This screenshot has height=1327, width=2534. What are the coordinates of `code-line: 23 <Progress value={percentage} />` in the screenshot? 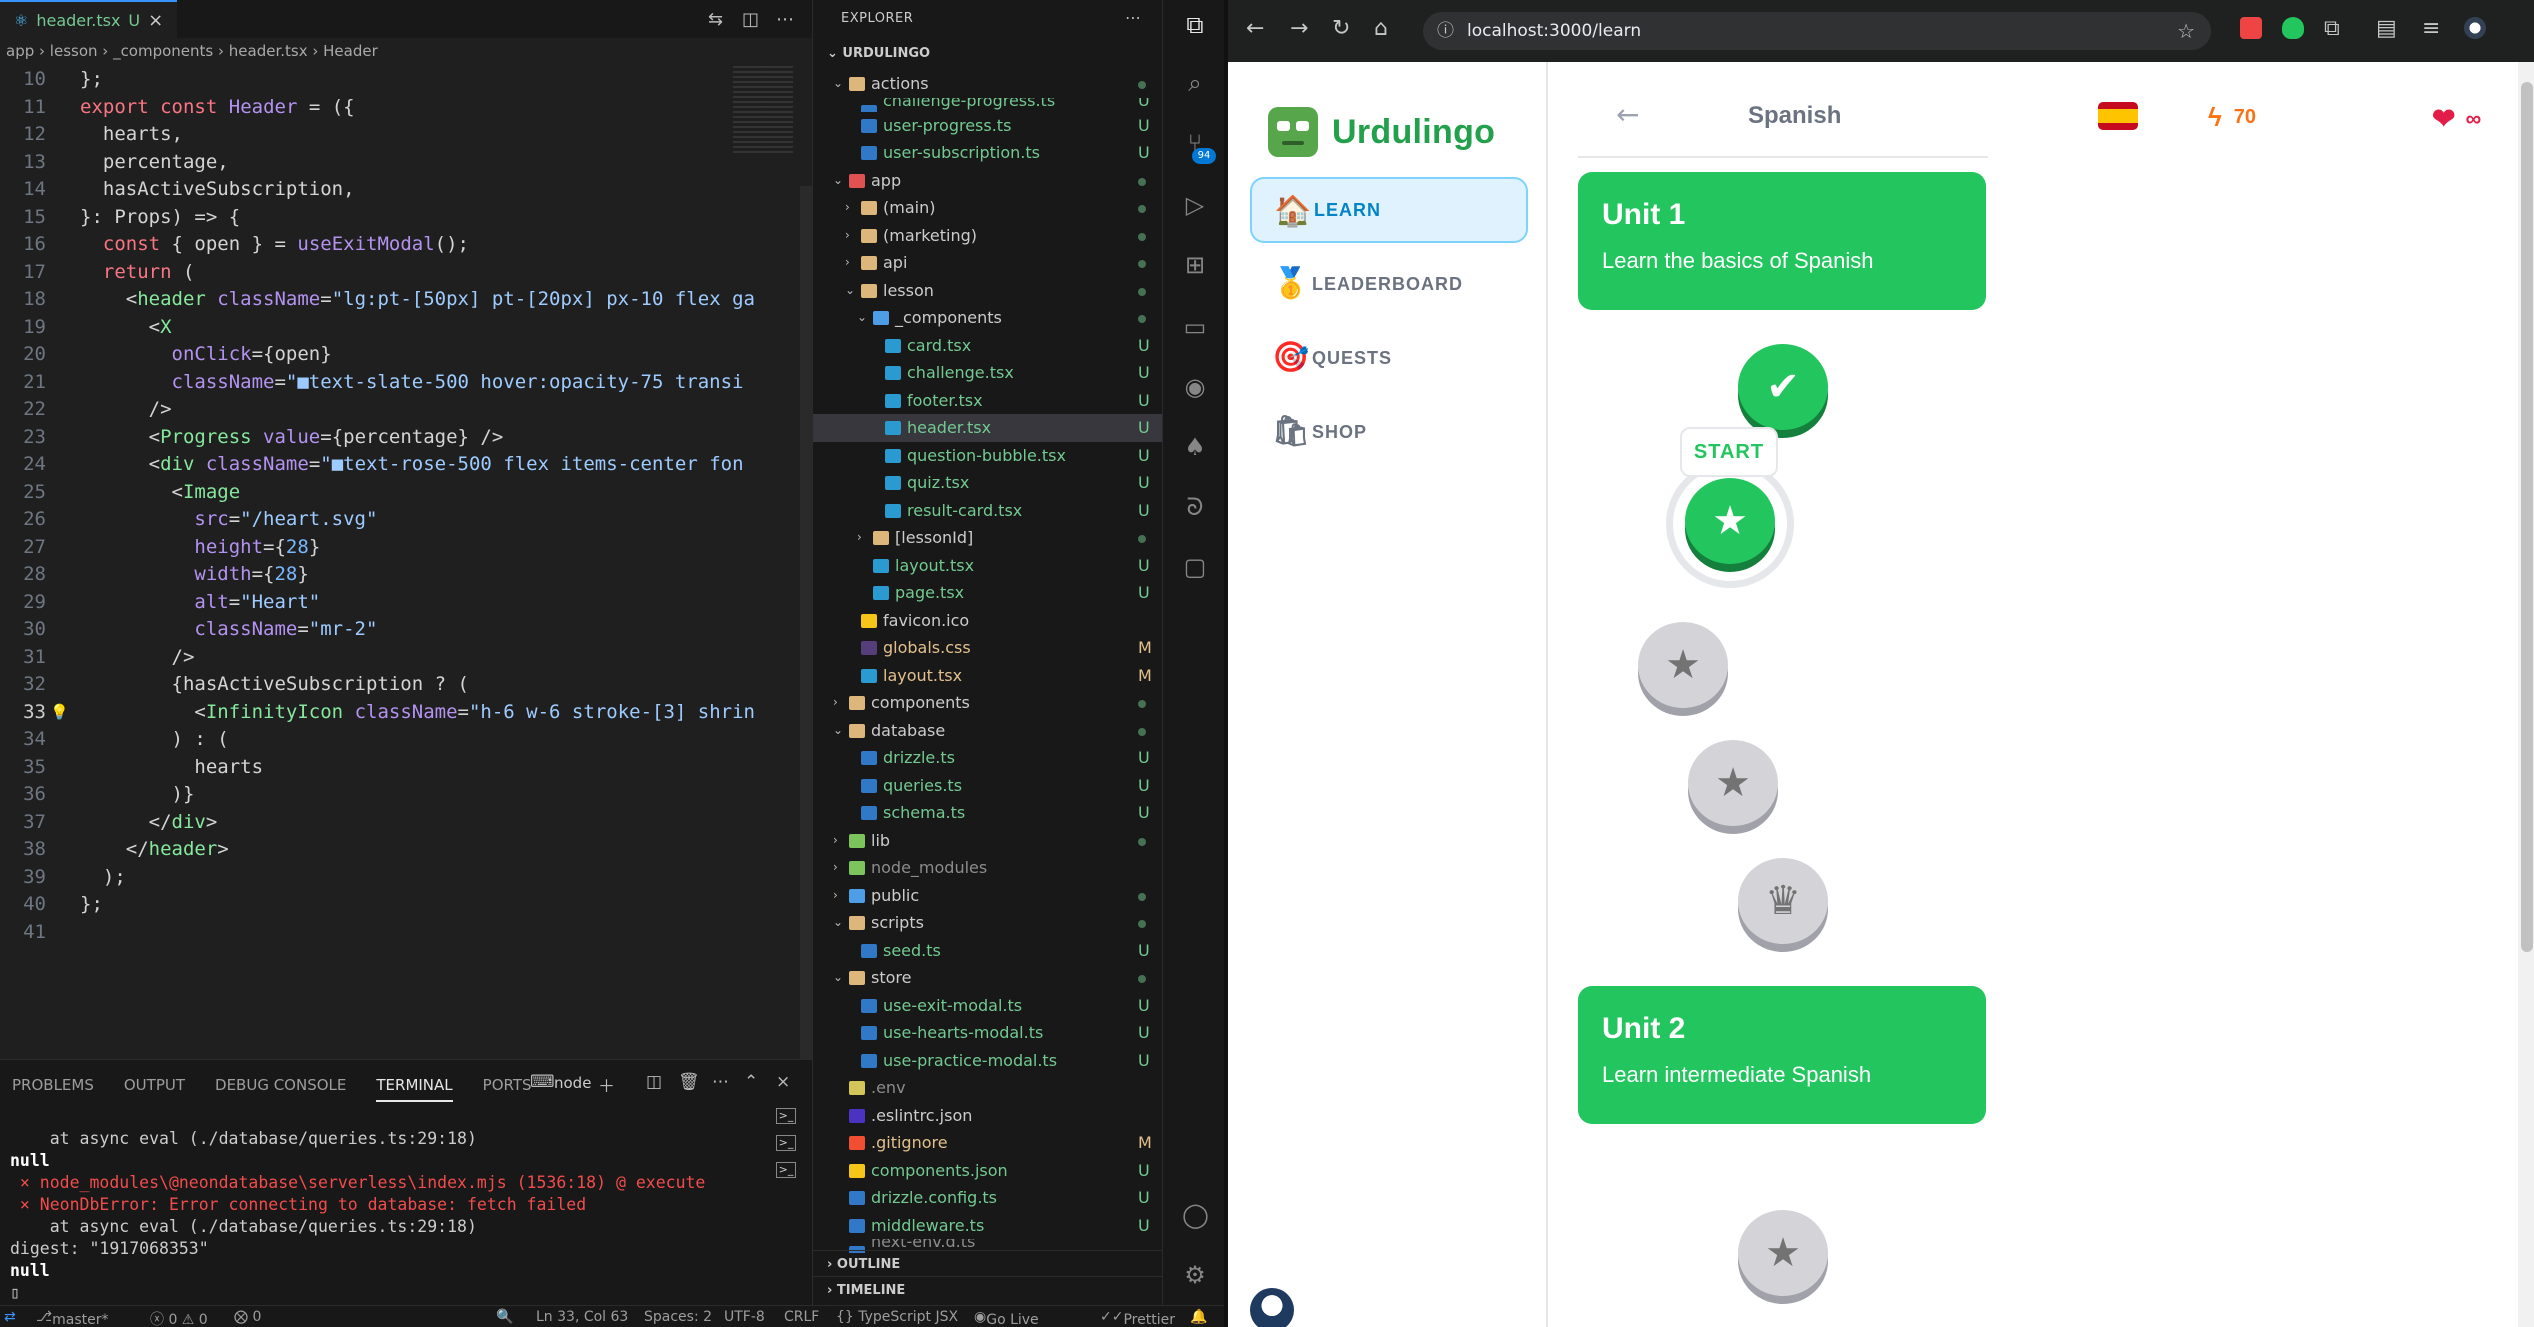 It's located at (400, 438).